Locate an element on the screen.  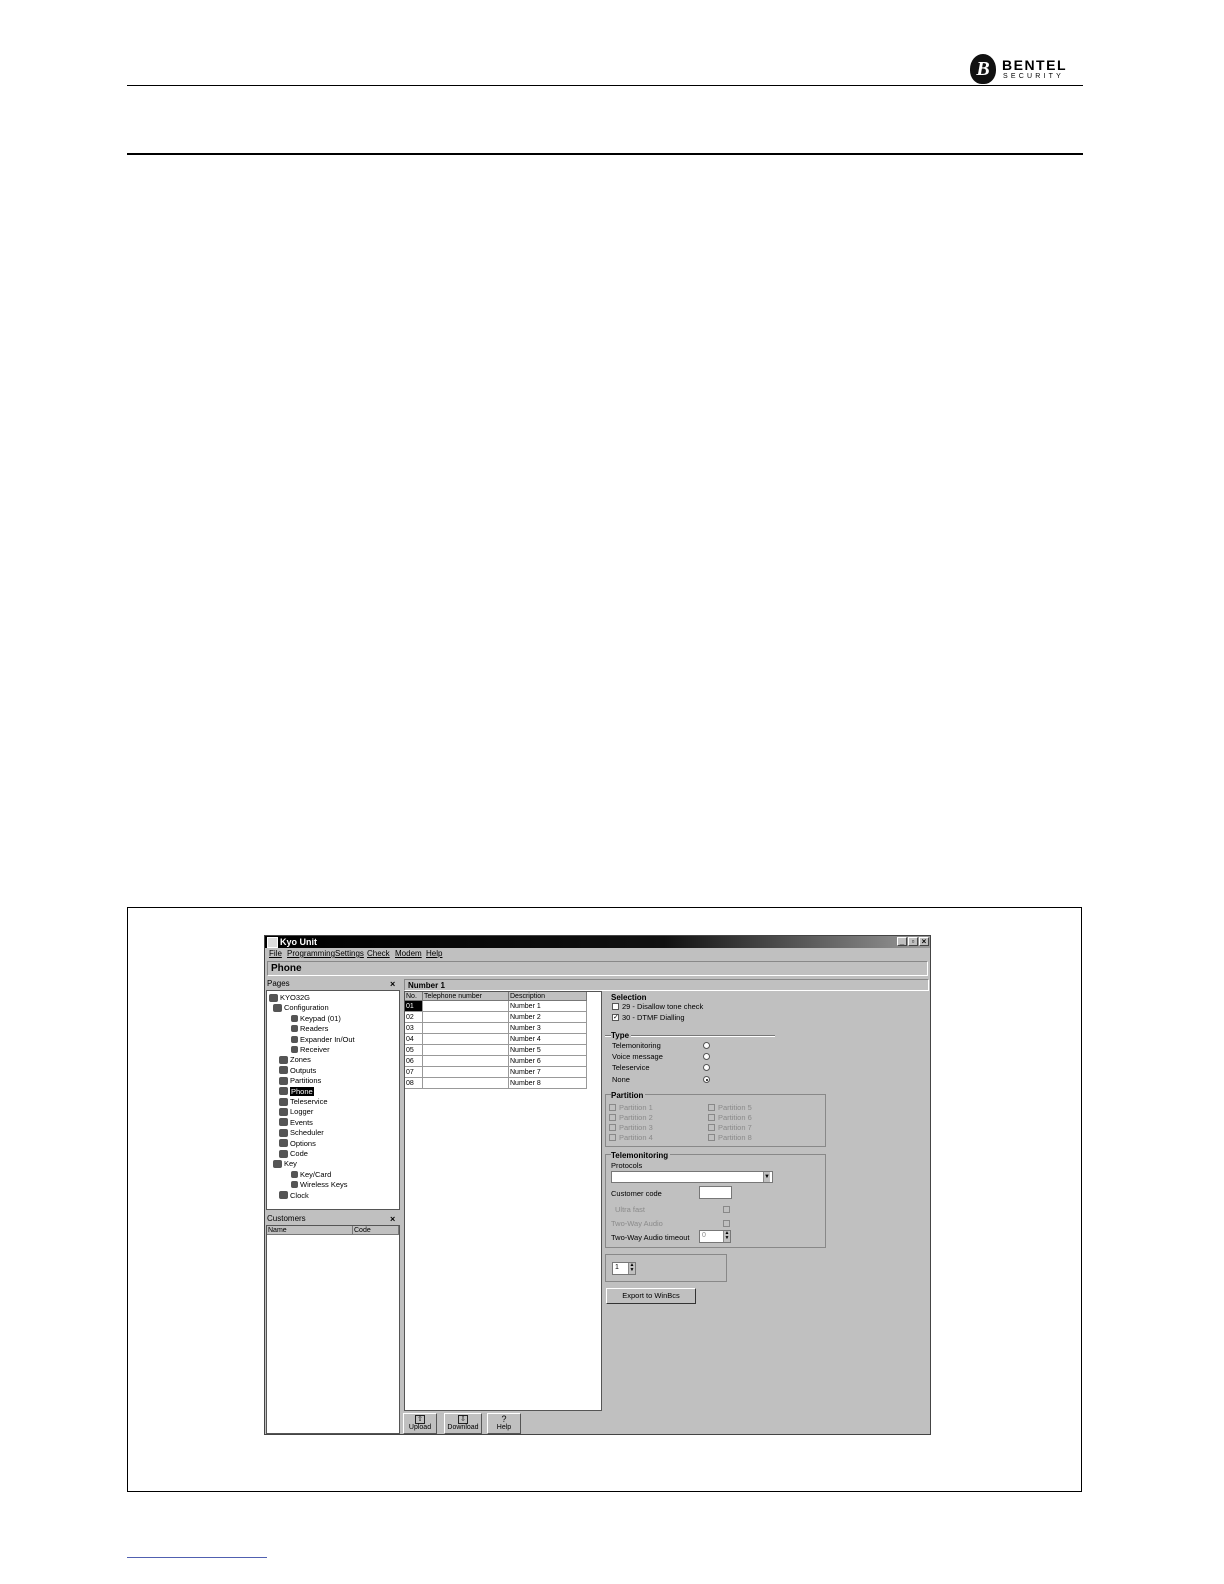
tree-item: Code is located at coordinates (293, 1153).